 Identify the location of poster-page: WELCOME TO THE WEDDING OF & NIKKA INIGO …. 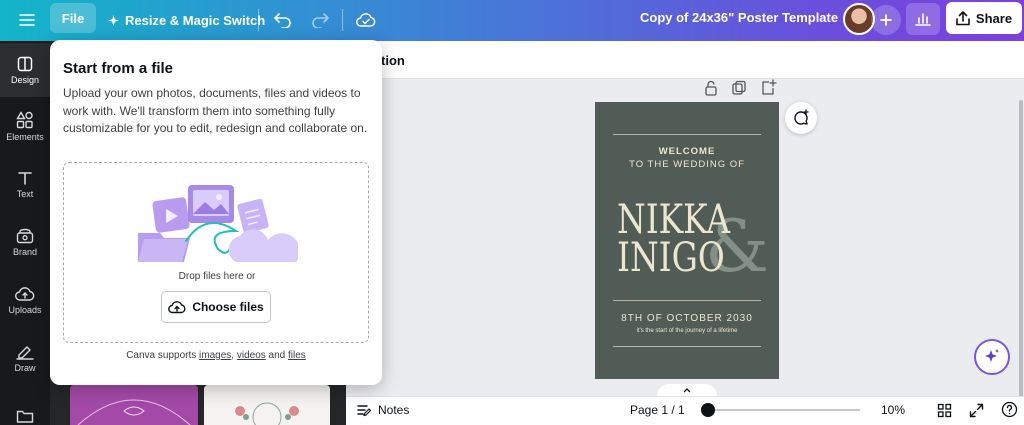
(687, 240).